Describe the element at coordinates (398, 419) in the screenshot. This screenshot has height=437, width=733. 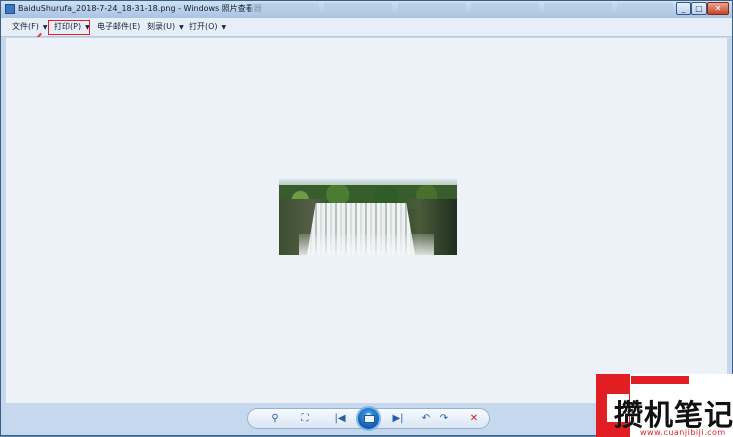
I see `next-icon: ▶|` at that location.